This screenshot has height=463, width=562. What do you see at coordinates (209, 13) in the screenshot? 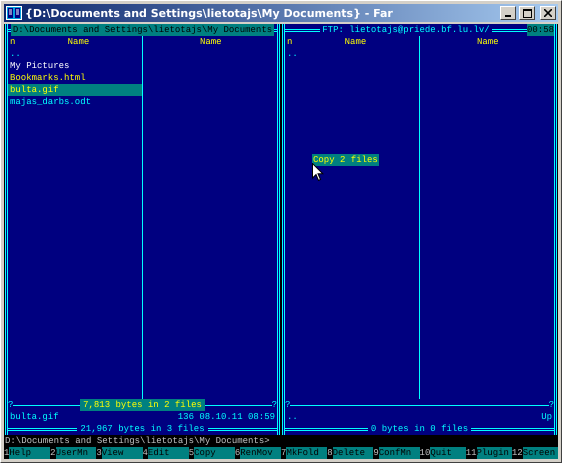
I see `window-title: {D:\Documents and Settings\lietotajs\My Documents} - Far` at bounding box center [209, 13].